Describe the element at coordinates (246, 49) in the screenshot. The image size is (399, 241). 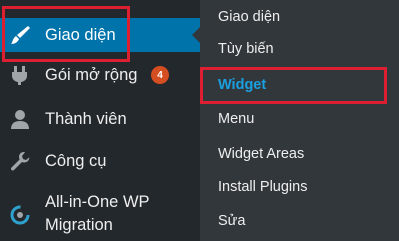
I see `submenu-item-label: Tùy biến` at that location.